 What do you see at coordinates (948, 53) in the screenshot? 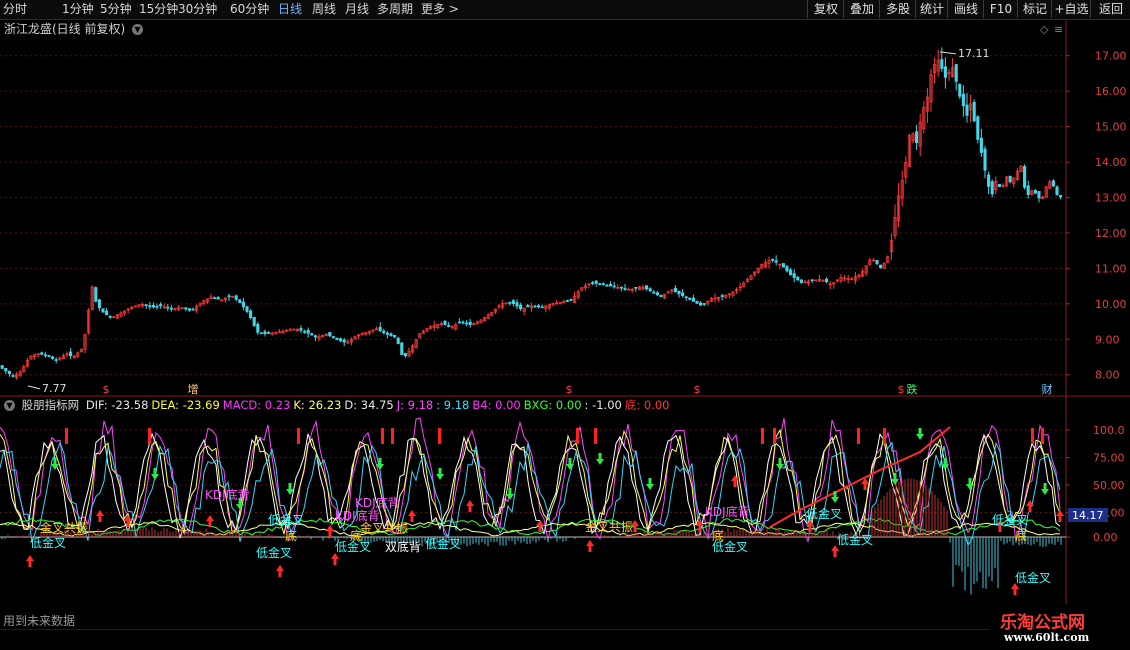
I see `high-annotation-line` at bounding box center [948, 53].